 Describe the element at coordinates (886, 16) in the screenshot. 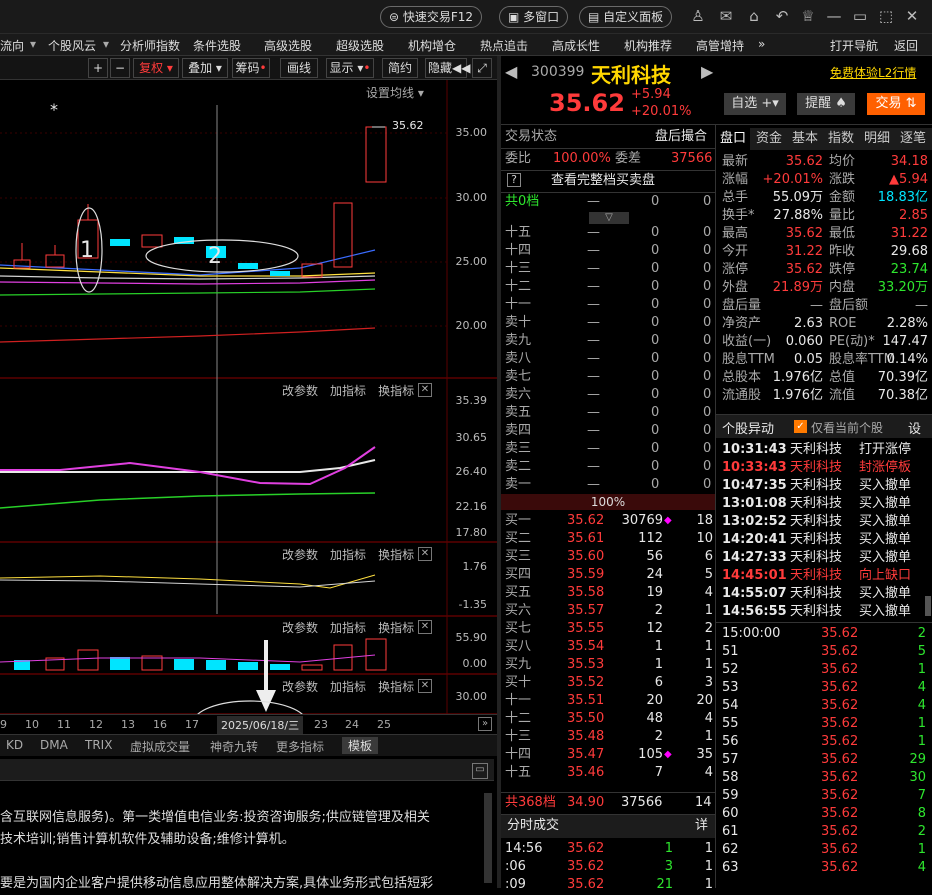

I see `maximize-icon: ⬚` at that location.